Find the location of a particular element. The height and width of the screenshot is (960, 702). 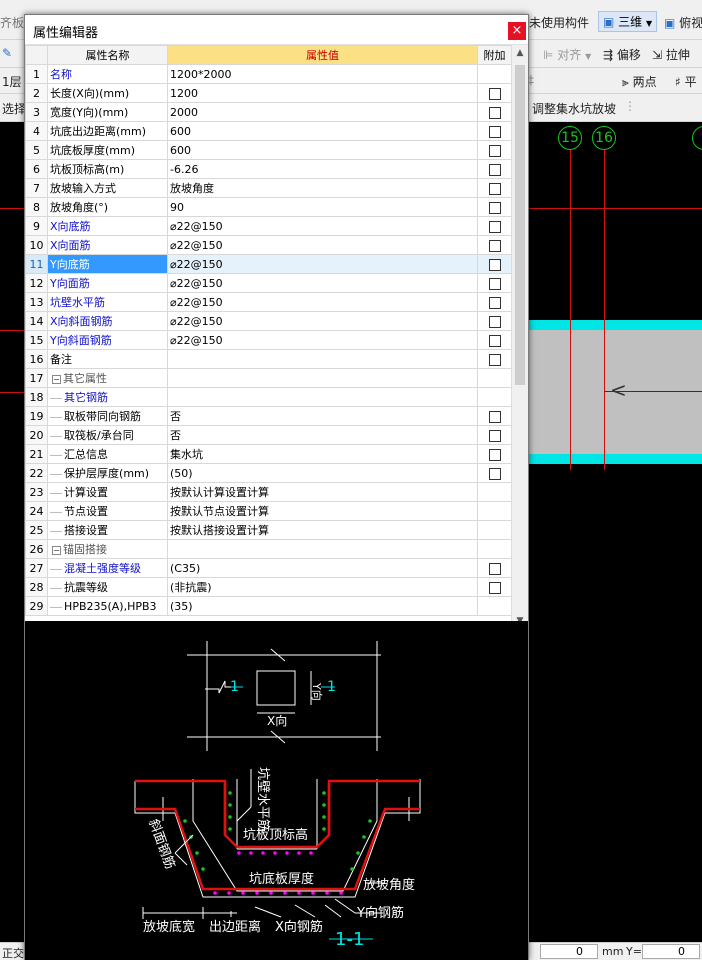

property-name-cell: —— 取筏板/承台同 is located at coordinates (107, 435).